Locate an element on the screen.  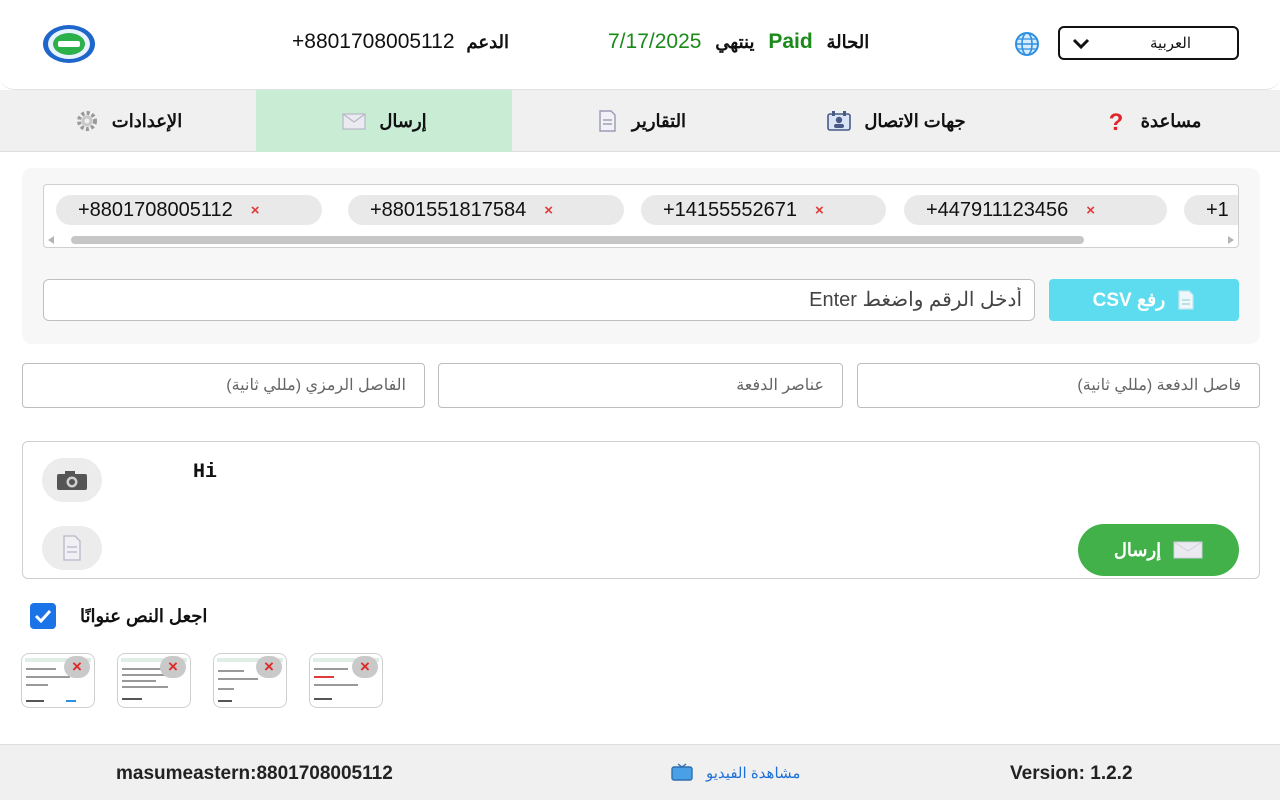
checkmark-icon is located at coordinates (43, 616).